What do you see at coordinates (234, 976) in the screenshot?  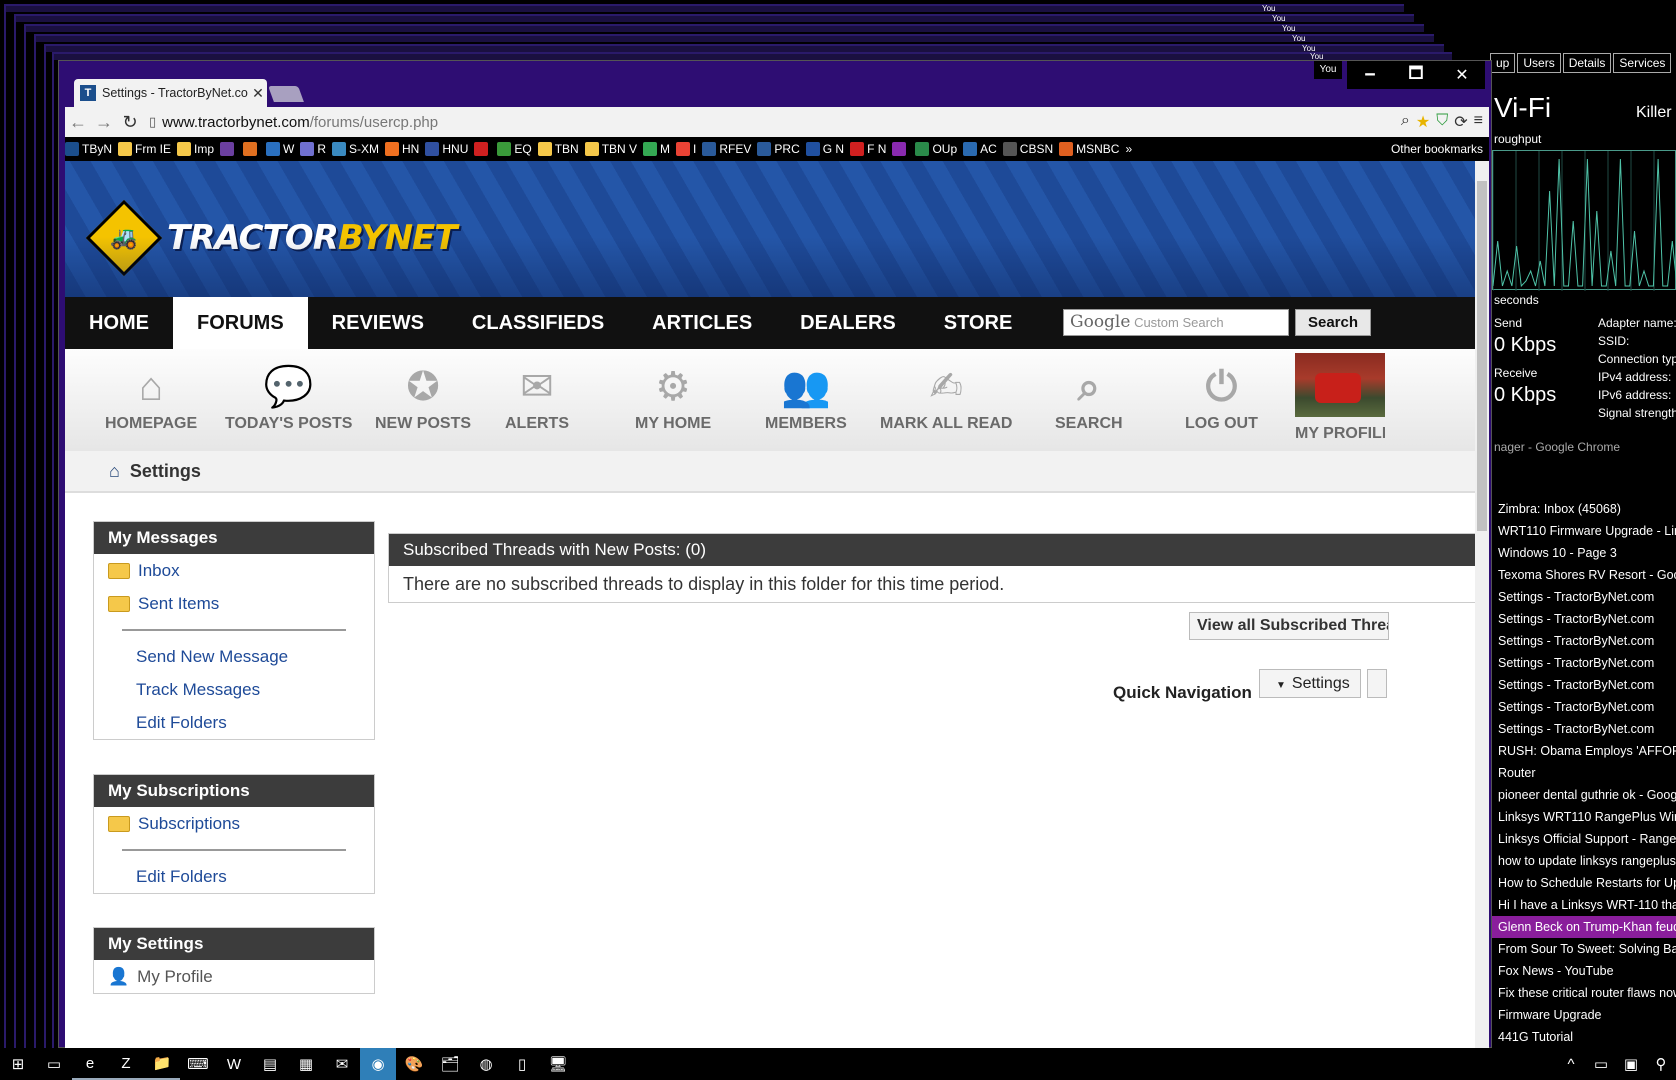 I see `my-profile-link: 👤 My Profile` at bounding box center [234, 976].